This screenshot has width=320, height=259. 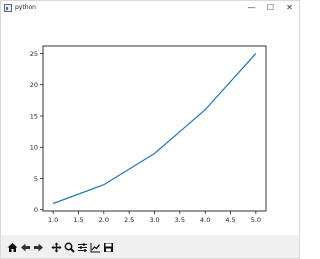 What do you see at coordinates (36, 210) in the screenshot?
I see `y-tick-label: 0` at bounding box center [36, 210].